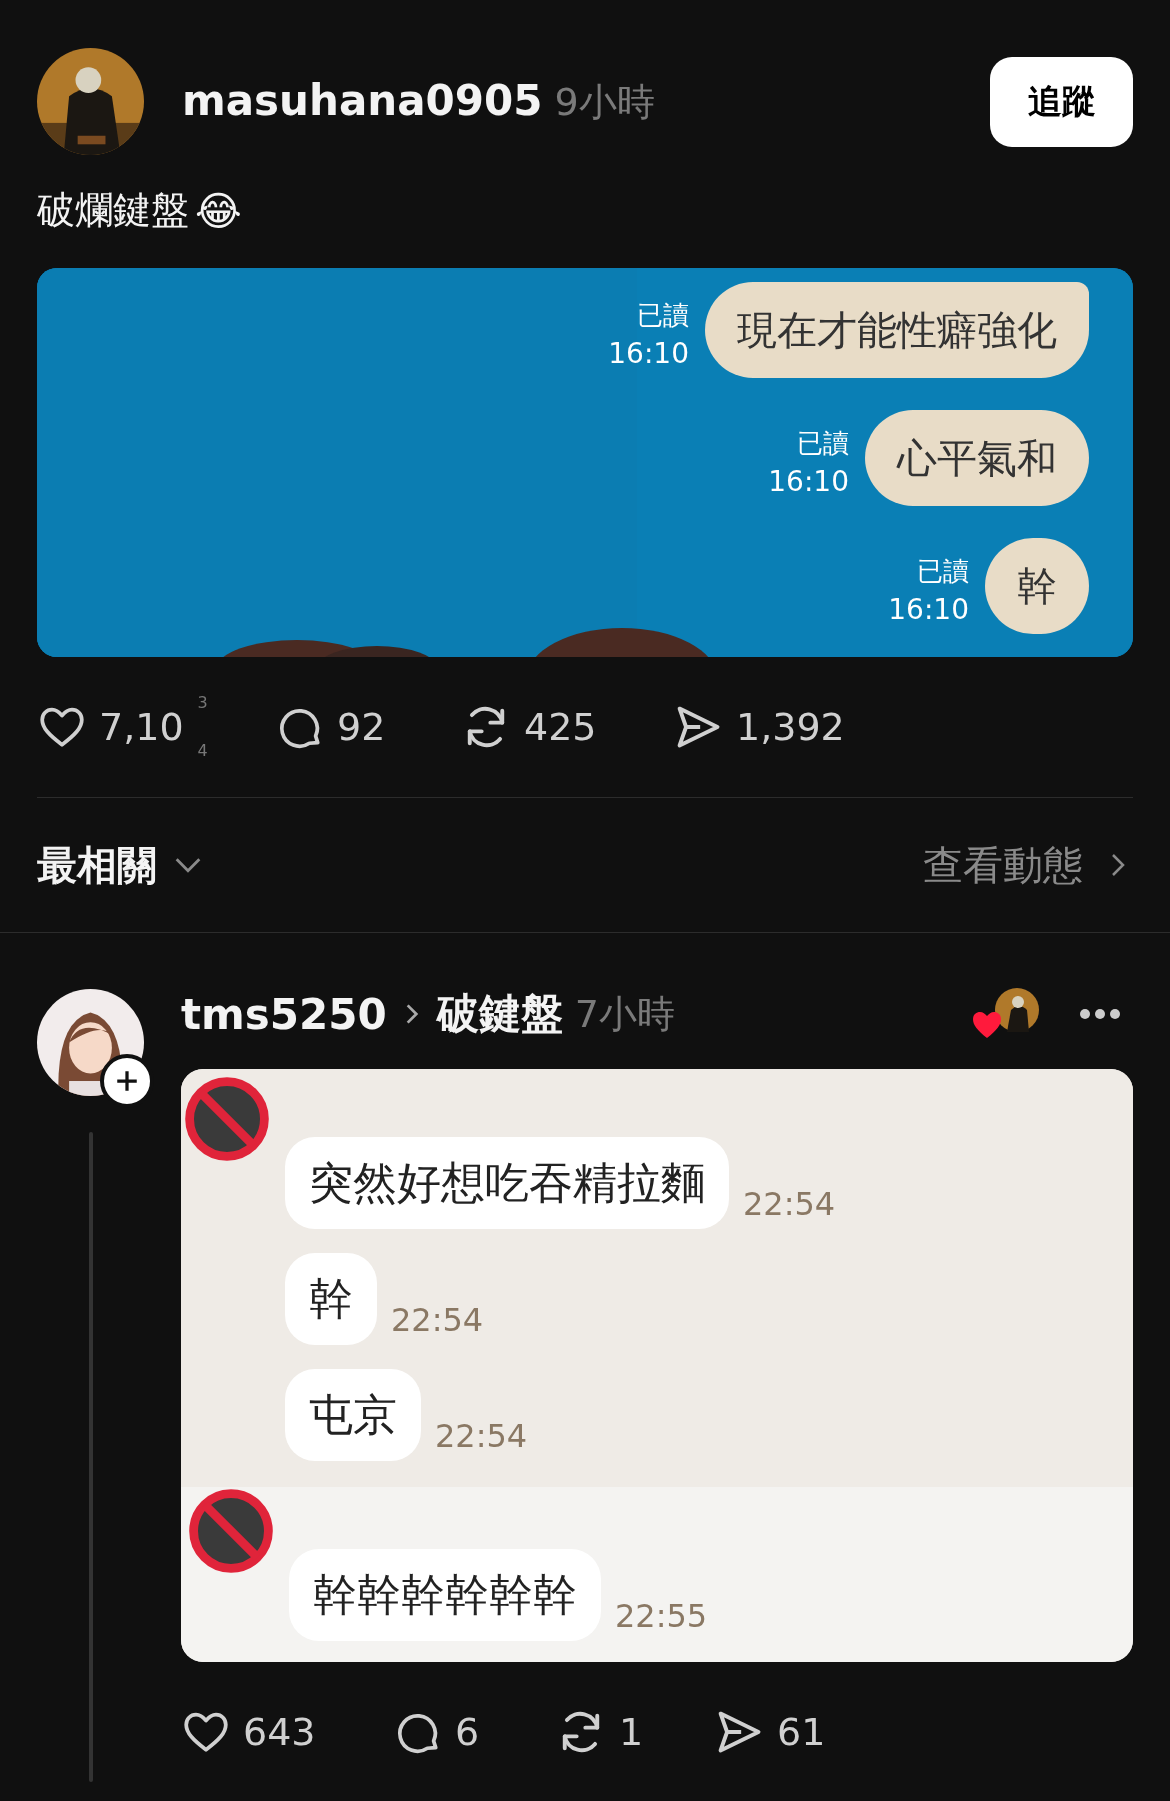 This screenshot has height=1801, width=1170. I want to click on chat-bubble: 幹, so click(331, 1299).